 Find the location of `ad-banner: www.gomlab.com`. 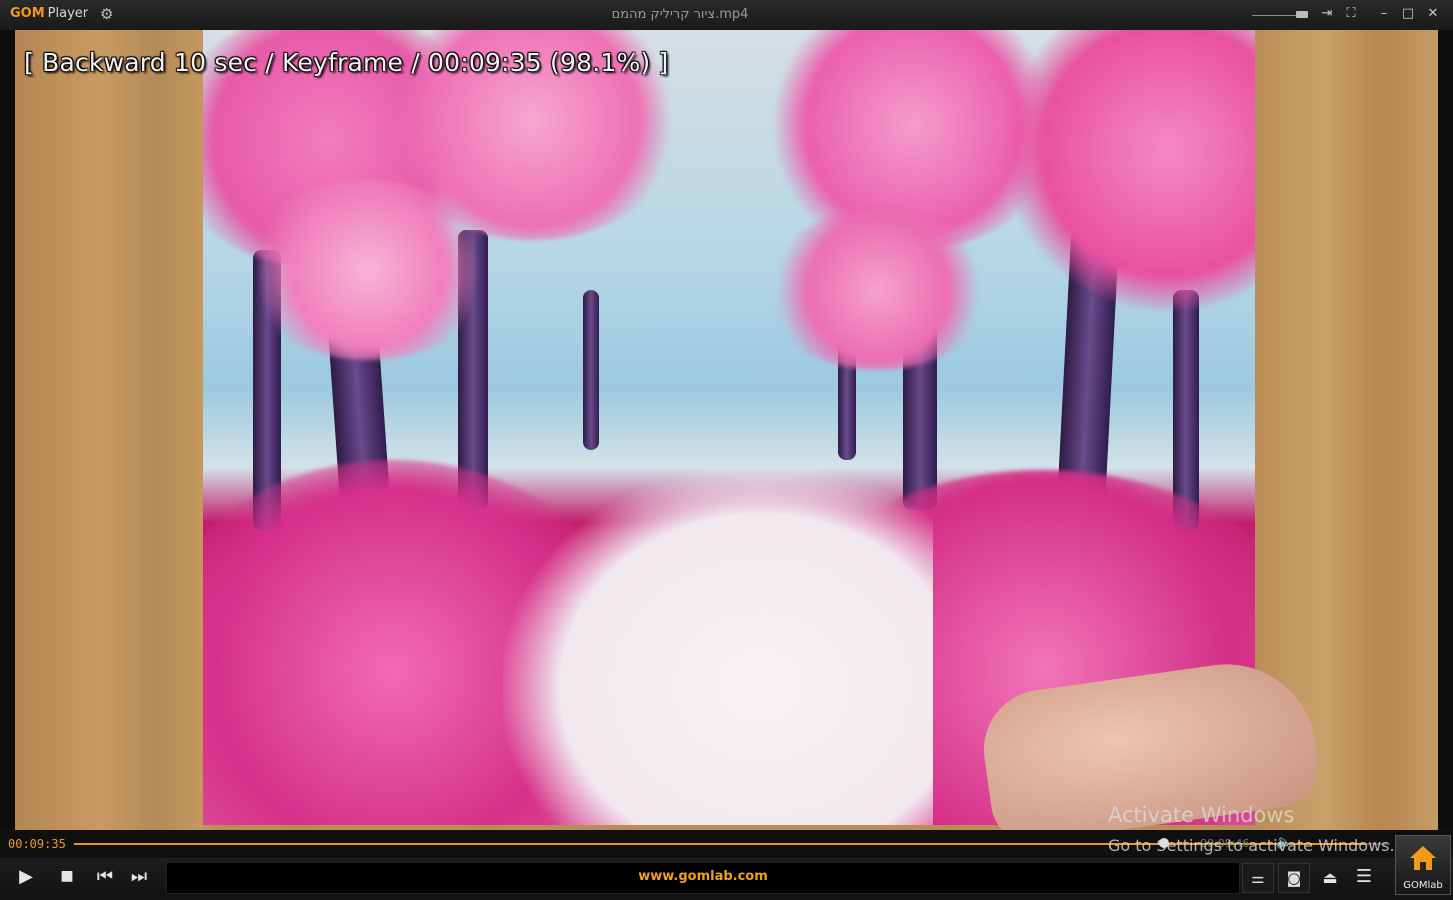

ad-banner: www.gomlab.com is located at coordinates (703, 878).